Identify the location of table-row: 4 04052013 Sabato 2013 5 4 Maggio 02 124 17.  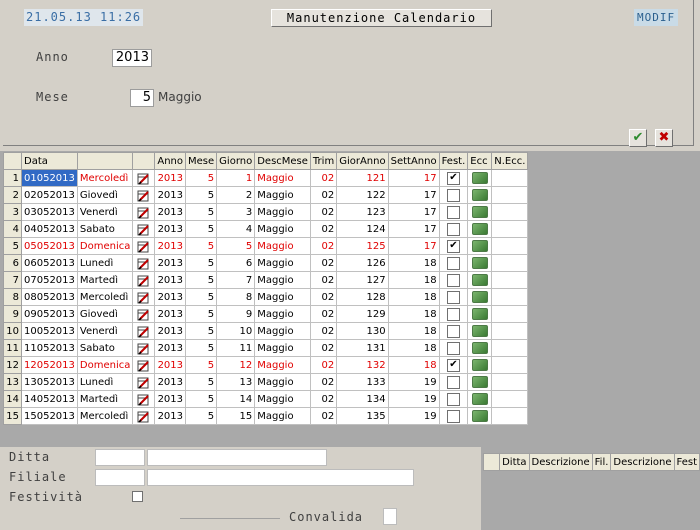
(266, 229).